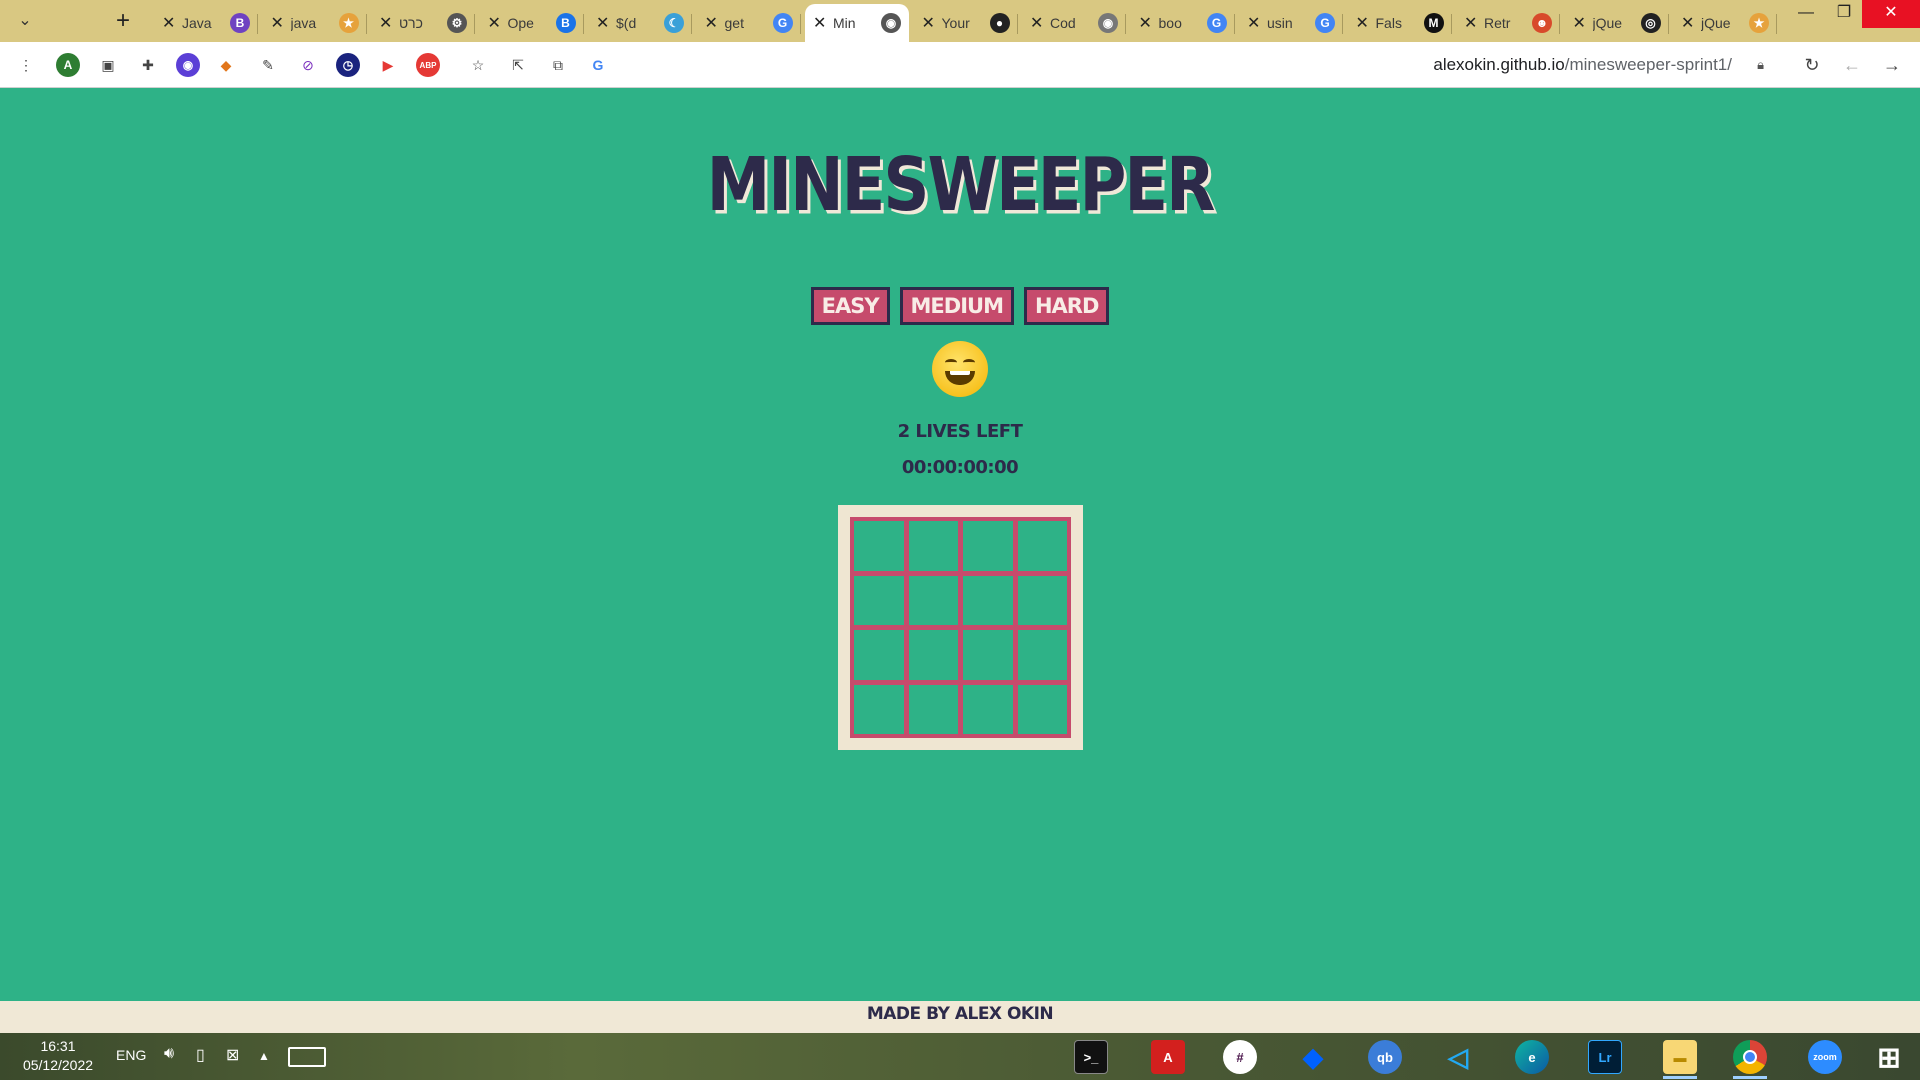 This screenshot has width=1920, height=1080. Describe the element at coordinates (315, 23) in the screenshot. I see `browser-tab: ✕ java ★` at that location.